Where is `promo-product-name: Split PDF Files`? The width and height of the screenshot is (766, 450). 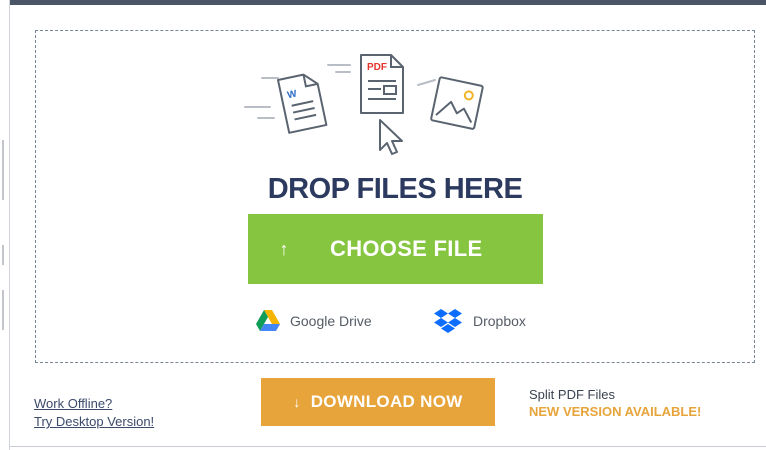 promo-product-name: Split PDF Files is located at coordinates (572, 394).